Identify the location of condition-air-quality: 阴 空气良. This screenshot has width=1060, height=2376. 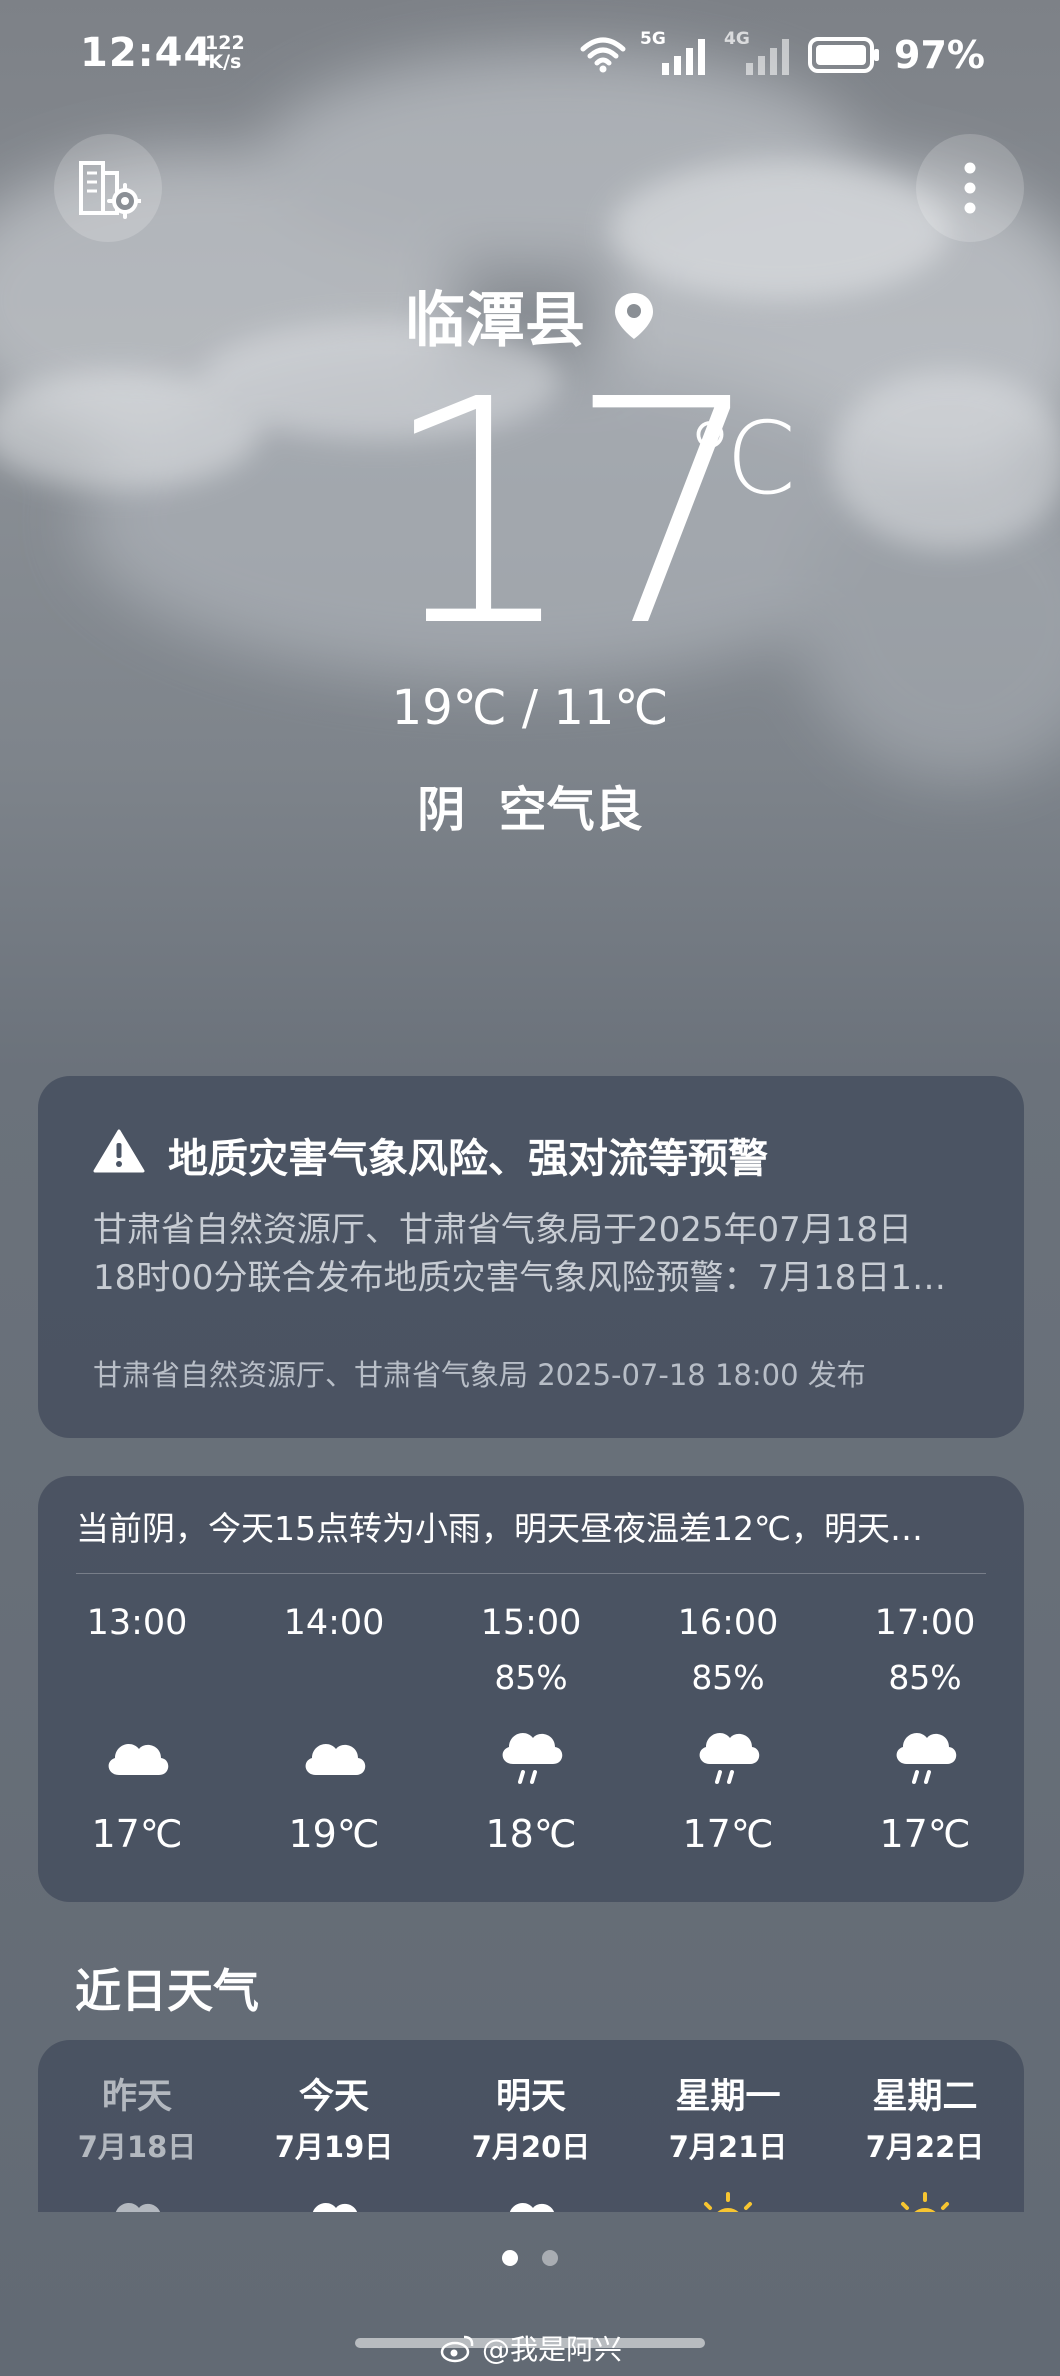
(530, 805).